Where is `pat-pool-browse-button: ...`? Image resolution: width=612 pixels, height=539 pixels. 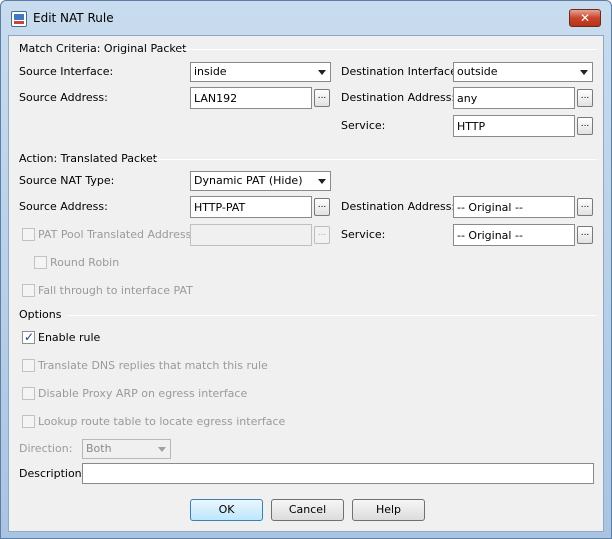
pat-pool-browse-button: ... is located at coordinates (322, 235).